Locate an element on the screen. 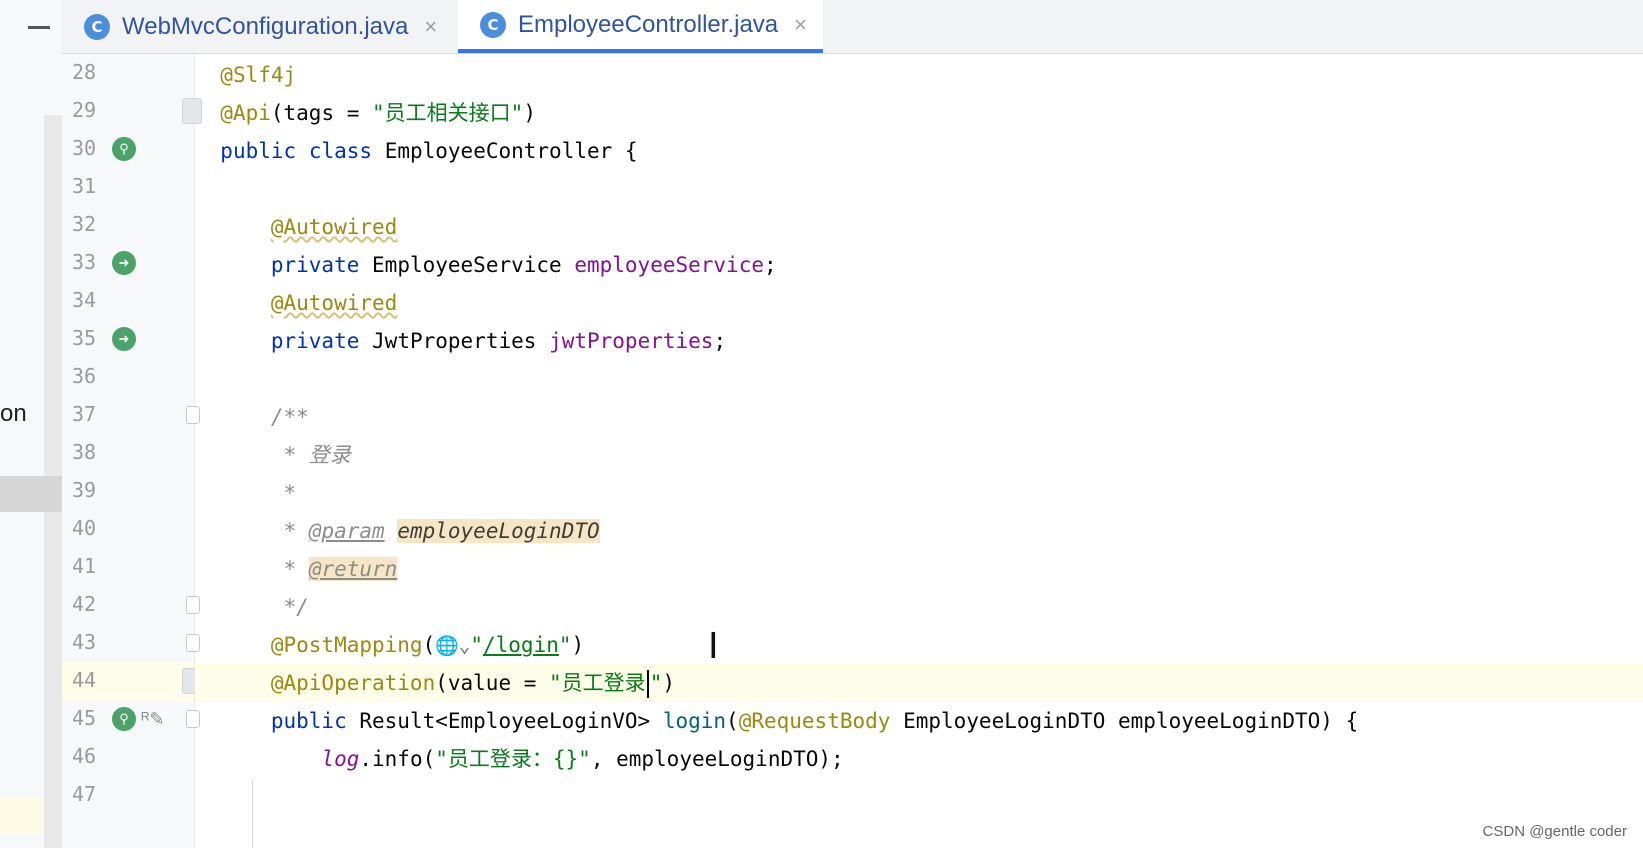 Image resolution: width=1643 pixels, height=848 pixels. line-number: 40 is located at coordinates (84, 528).